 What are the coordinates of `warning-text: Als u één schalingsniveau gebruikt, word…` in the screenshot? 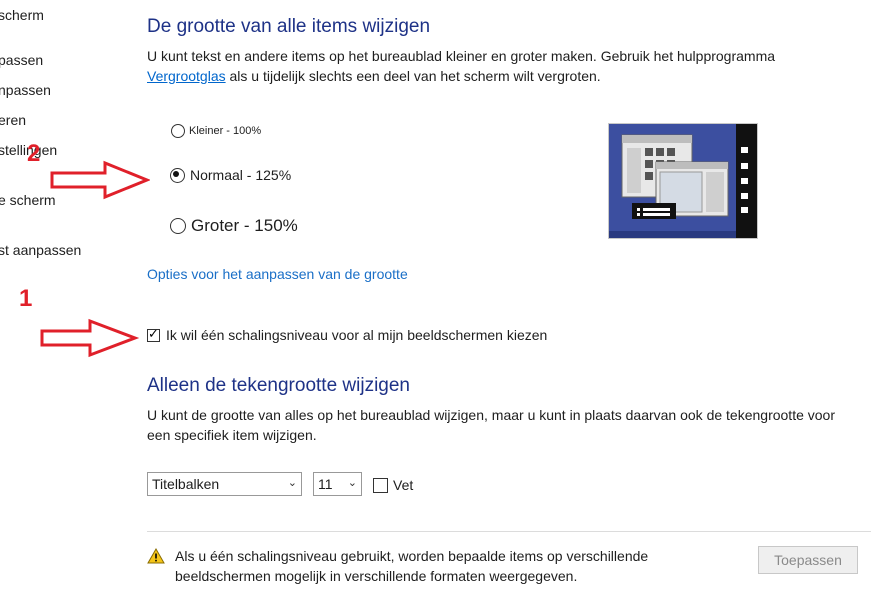 It's located at (412, 566).